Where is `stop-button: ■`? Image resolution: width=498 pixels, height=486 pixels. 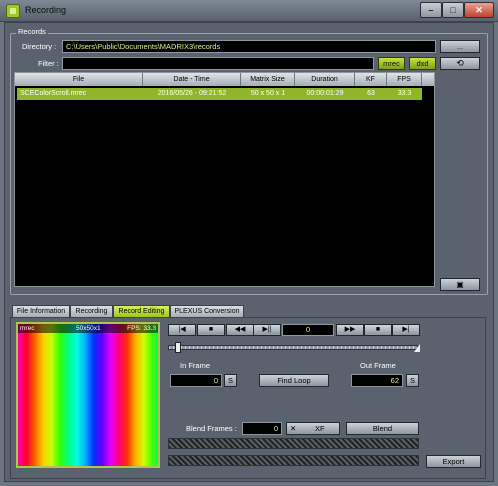 stop-button: ■ is located at coordinates (211, 330).